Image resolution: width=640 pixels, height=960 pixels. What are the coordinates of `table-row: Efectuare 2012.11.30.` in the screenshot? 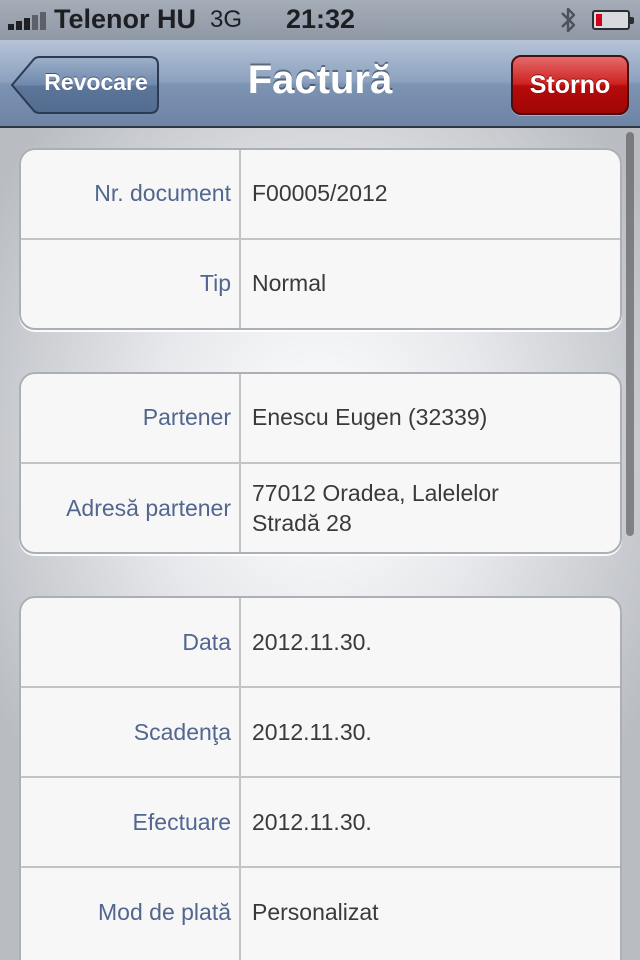 It's located at (320, 823).